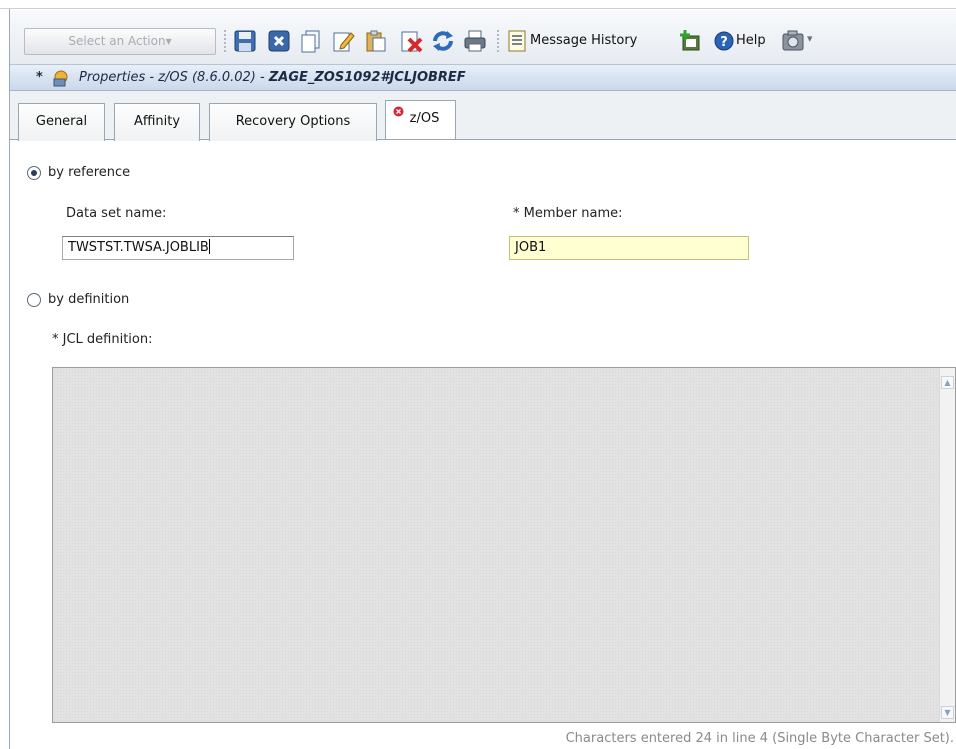  What do you see at coordinates (367, 77) in the screenshot?
I see `job-name: ZAGE_ZOS1092#JCLJOBREF` at bounding box center [367, 77].